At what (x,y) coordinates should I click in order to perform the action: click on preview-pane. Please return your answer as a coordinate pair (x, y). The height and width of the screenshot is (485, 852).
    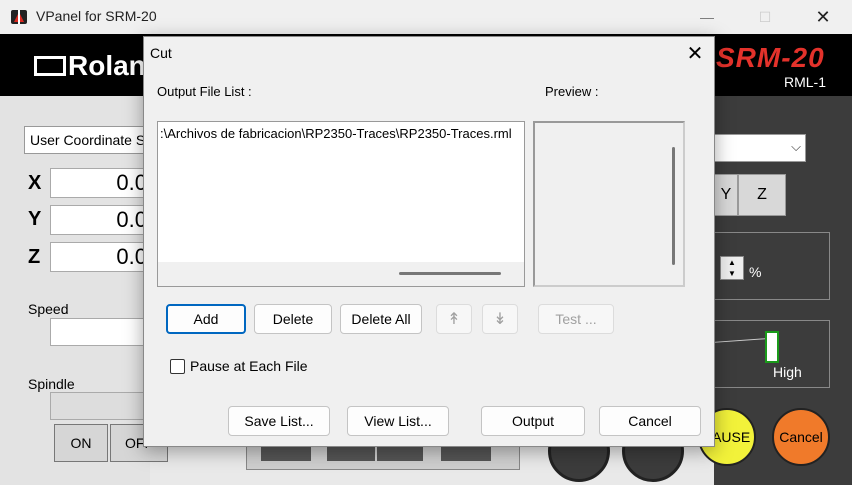
    Looking at the image, I should click on (609, 204).